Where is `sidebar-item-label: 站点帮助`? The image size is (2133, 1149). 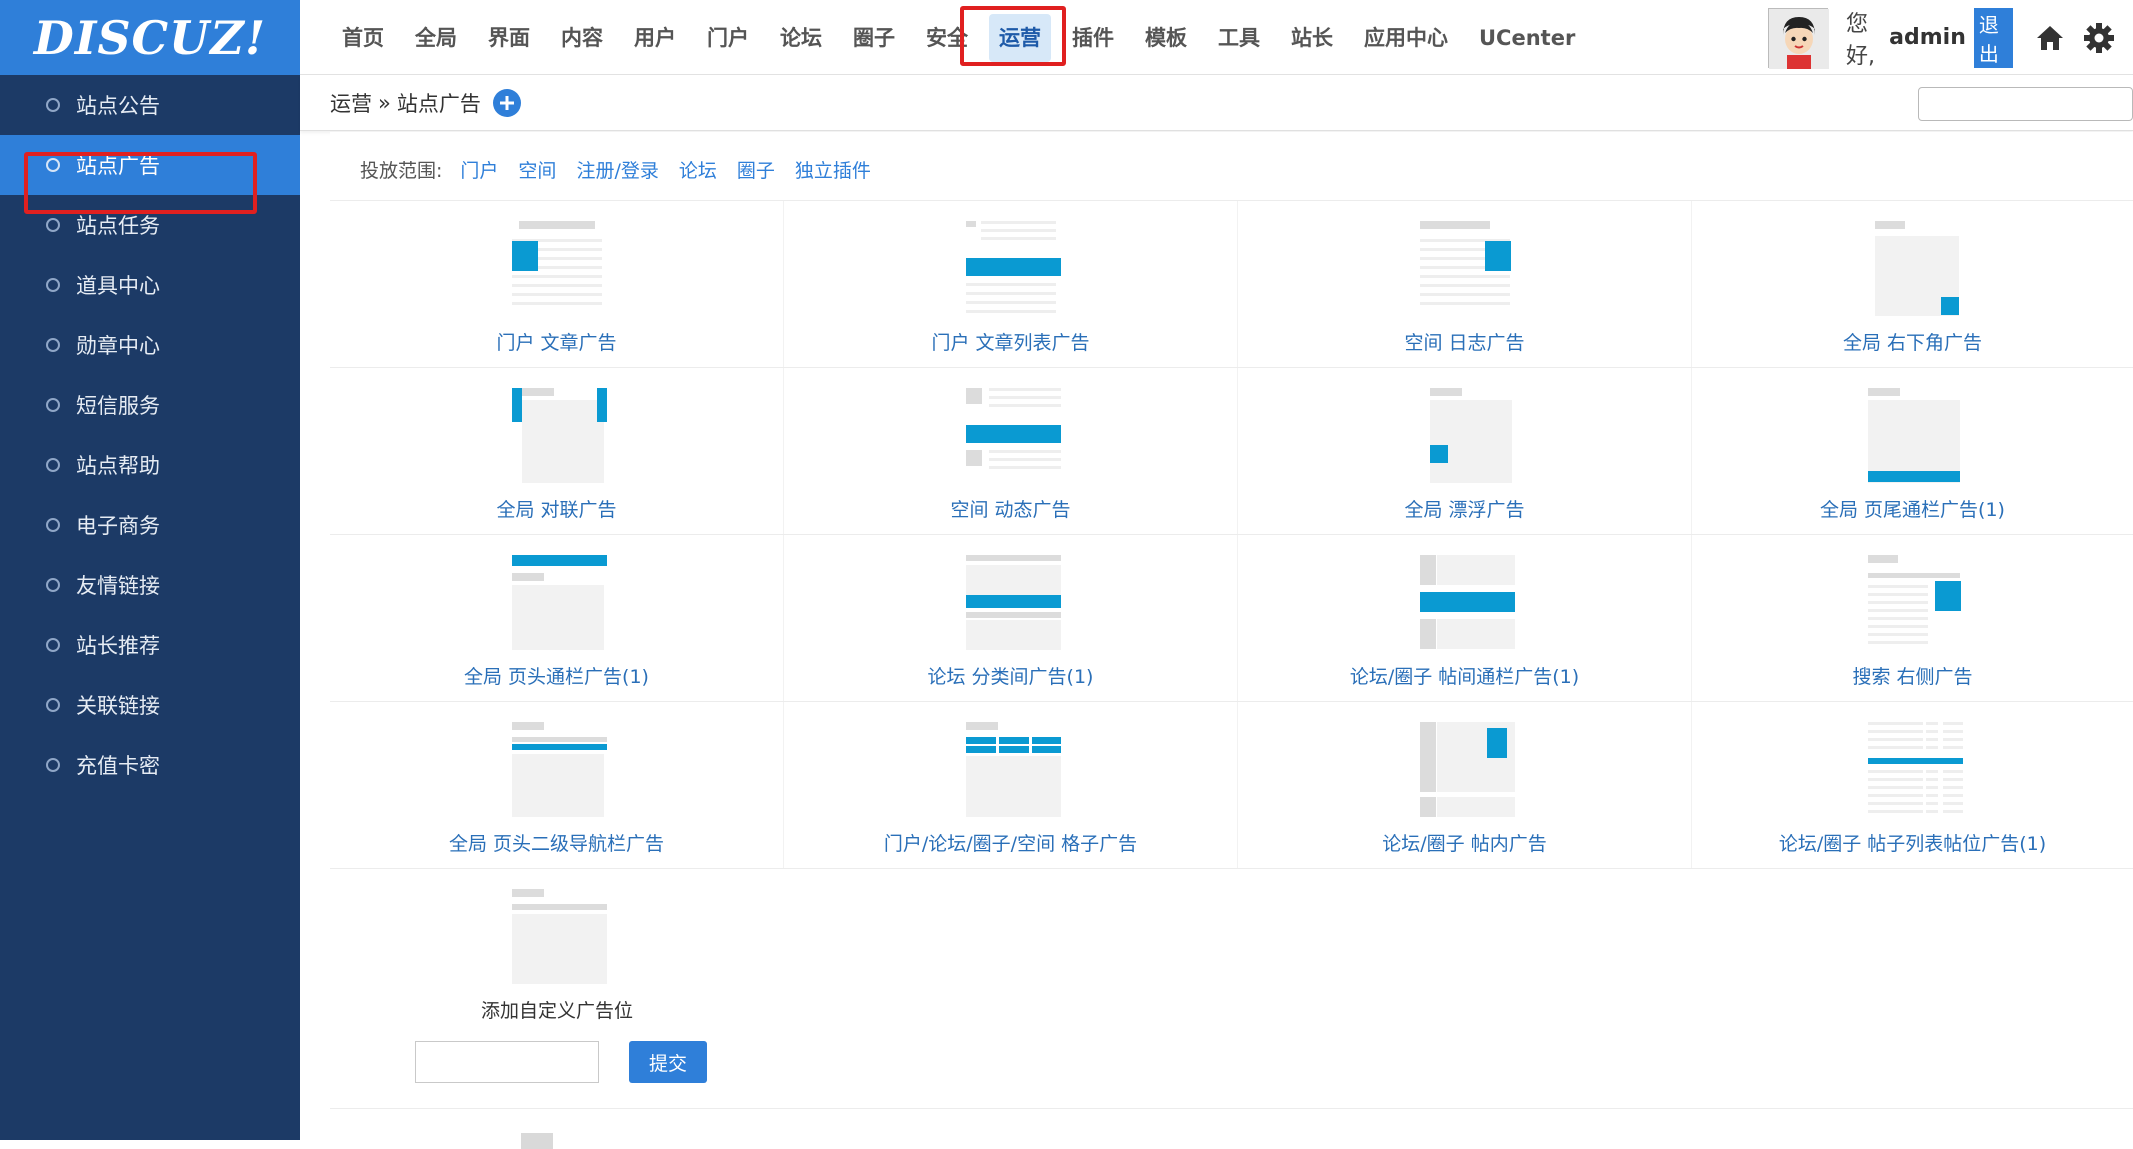 sidebar-item-label: 站点帮助 is located at coordinates (118, 466).